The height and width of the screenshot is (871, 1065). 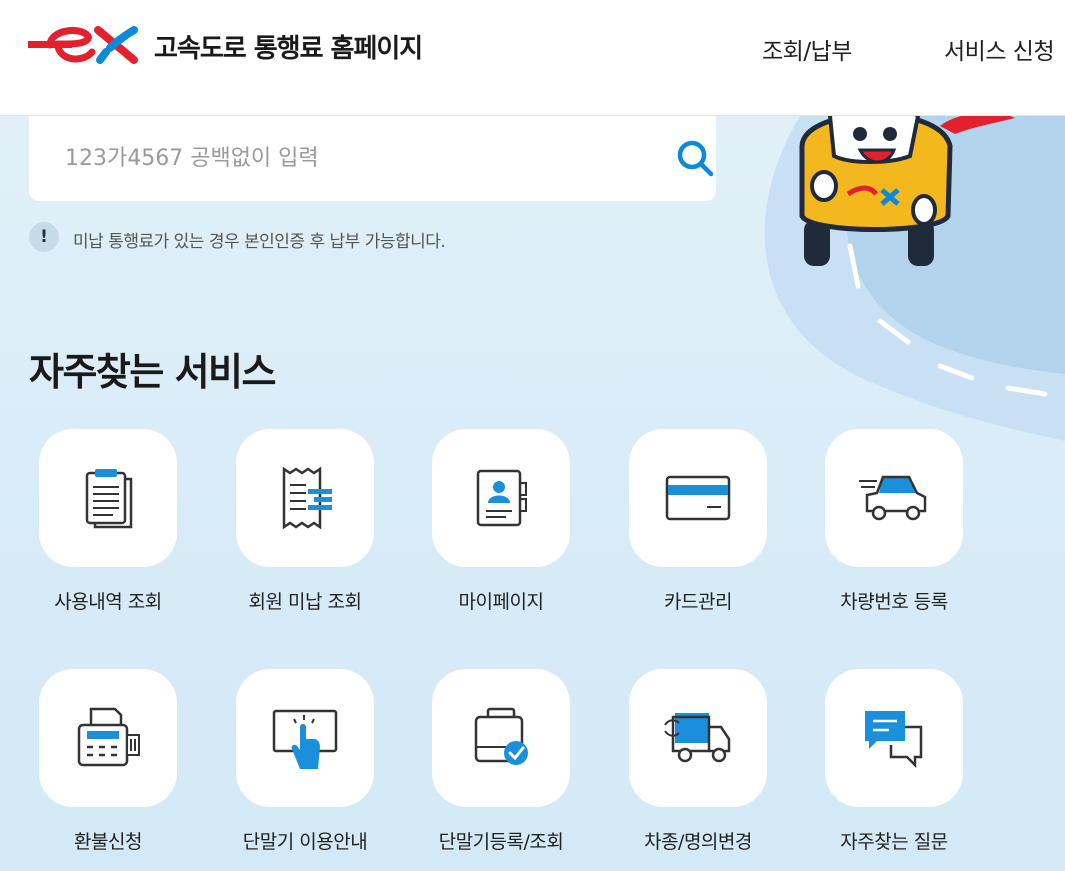 I want to click on car-icon, so click(x=893, y=498).